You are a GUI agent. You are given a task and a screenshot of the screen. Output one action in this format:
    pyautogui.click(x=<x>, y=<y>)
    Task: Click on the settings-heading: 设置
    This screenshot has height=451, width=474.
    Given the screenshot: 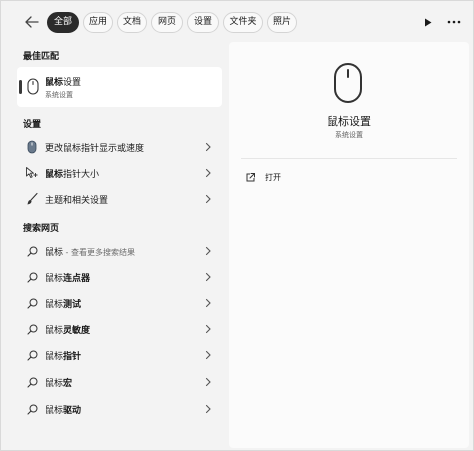 What is the action you would take?
    pyautogui.click(x=32, y=125)
    